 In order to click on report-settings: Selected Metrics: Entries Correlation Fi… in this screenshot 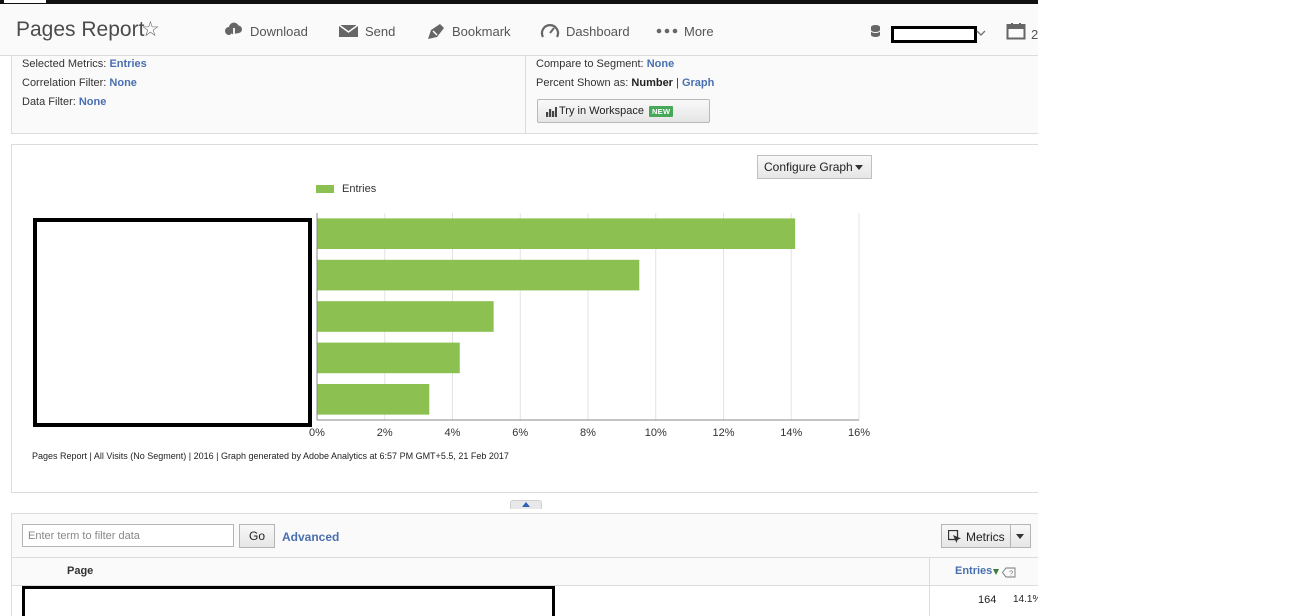, I will do `click(524, 95)`.